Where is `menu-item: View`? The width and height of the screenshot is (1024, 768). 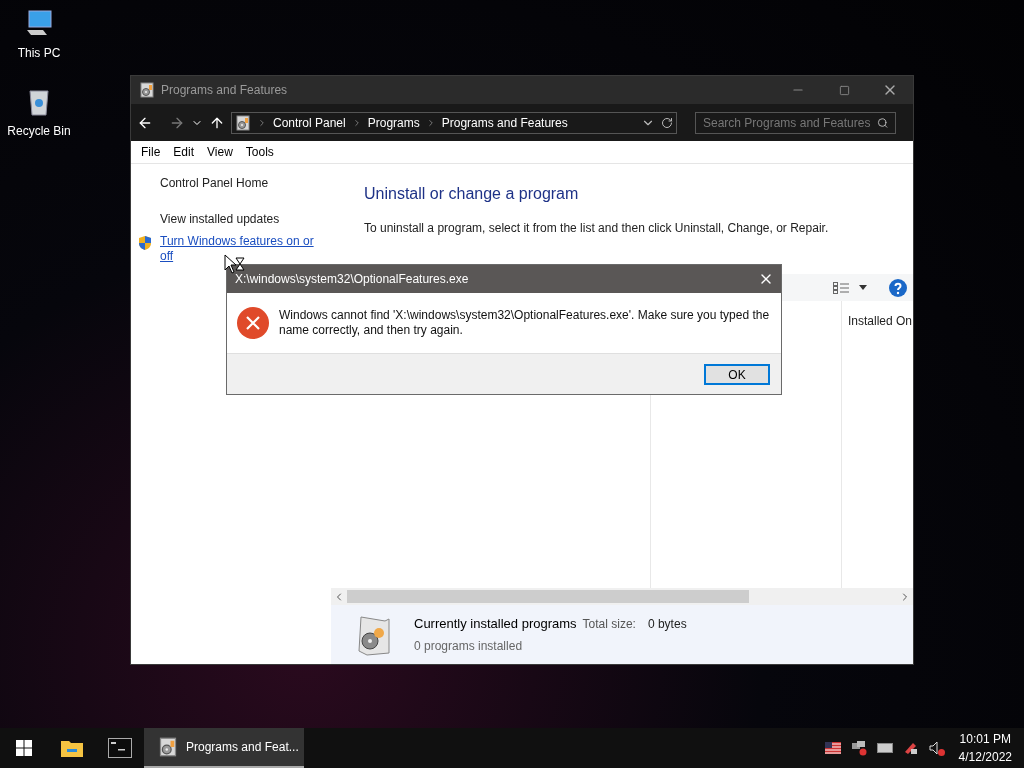 menu-item: View is located at coordinates (220, 152).